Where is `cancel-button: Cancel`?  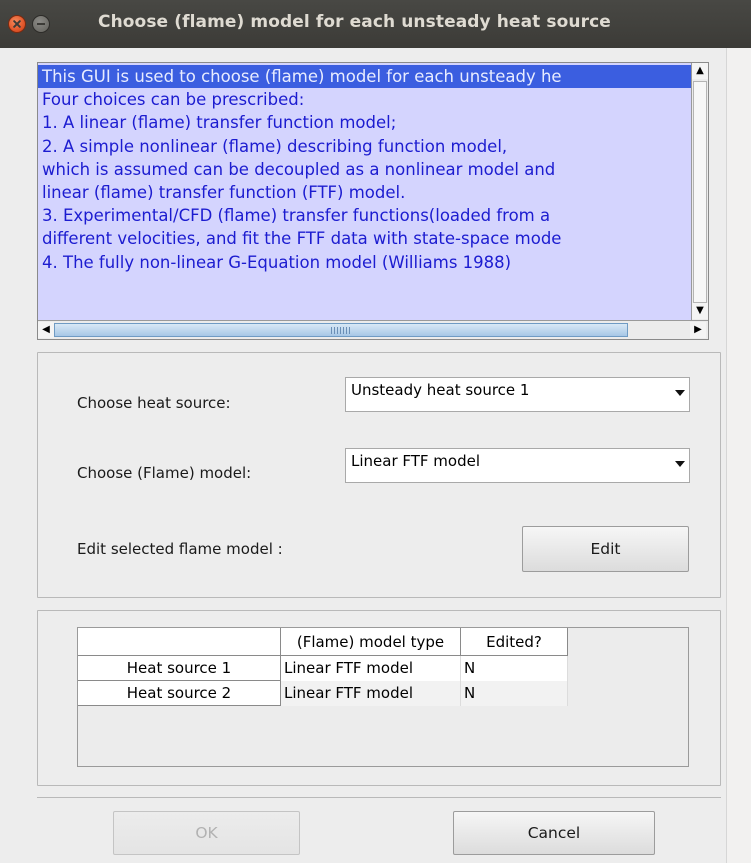
cancel-button: Cancel is located at coordinates (554, 833).